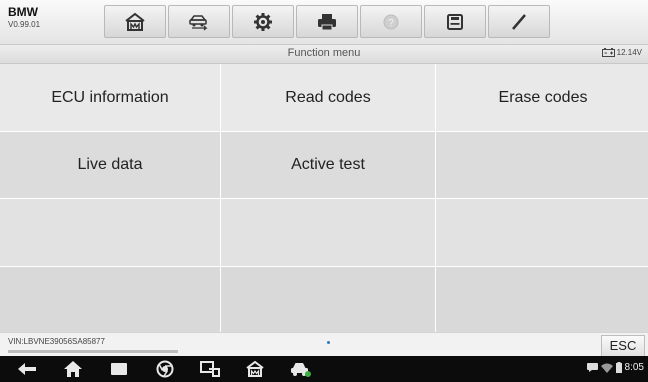 Image resolution: width=648 pixels, height=382 pixels. Describe the element at coordinates (328, 97) in the screenshot. I see `menu-item-read-codes: Read codes` at that location.